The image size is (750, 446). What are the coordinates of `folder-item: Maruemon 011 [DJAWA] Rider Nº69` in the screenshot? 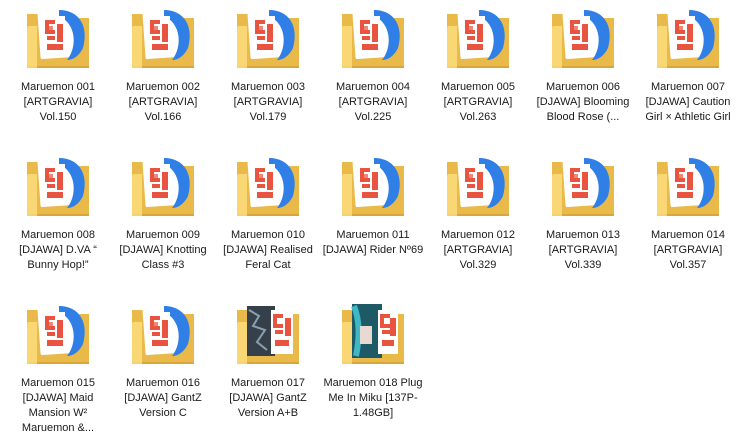 It's located at (373, 204).